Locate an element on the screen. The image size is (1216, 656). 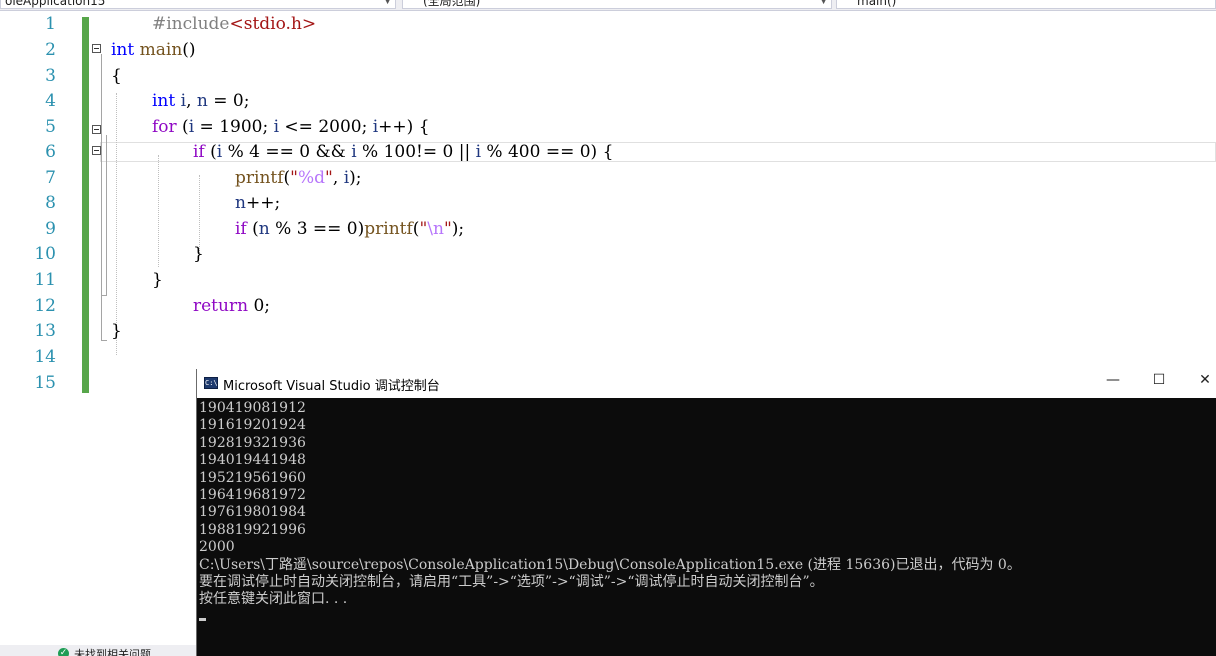
console-output-line: 194019441948 is located at coordinates (252, 460).